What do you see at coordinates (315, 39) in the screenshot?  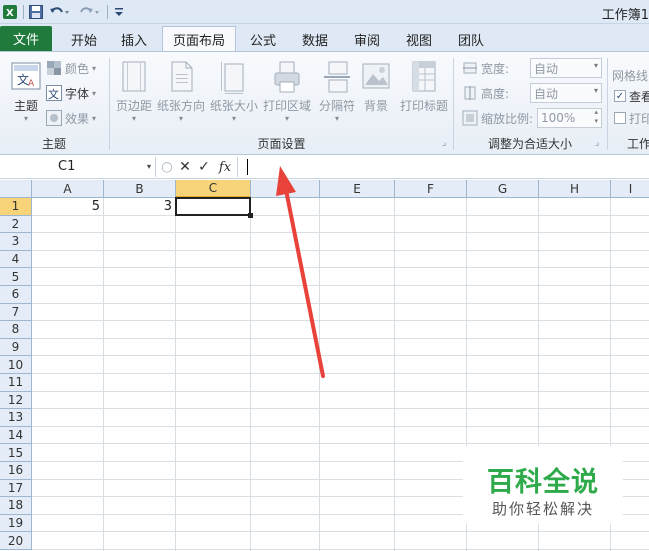 I see `tab-data: 数据` at bounding box center [315, 39].